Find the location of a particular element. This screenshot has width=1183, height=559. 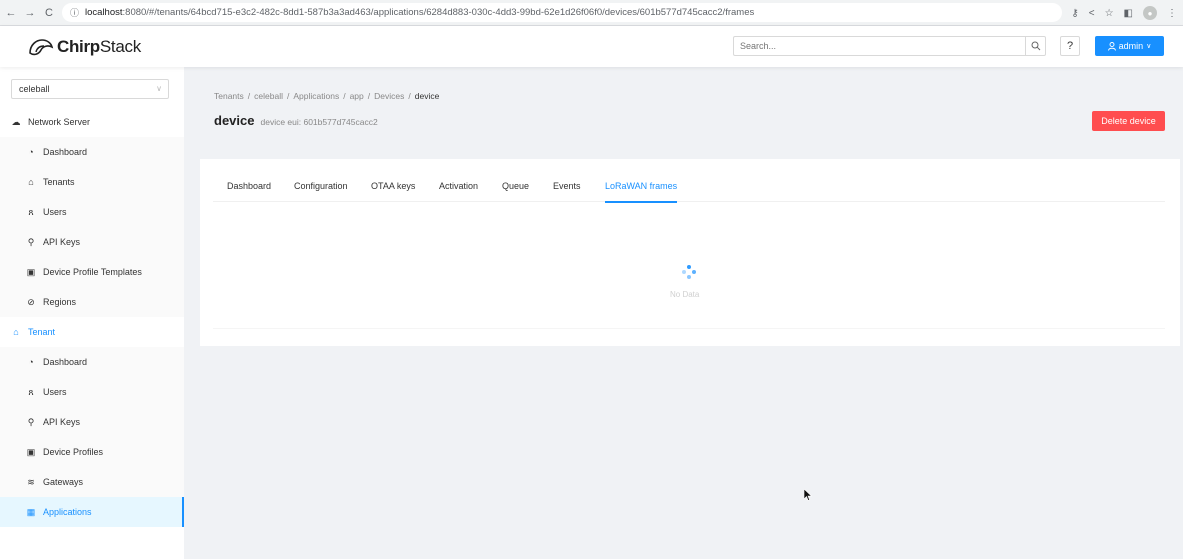

forward-icon: → is located at coordinates (30, 13).